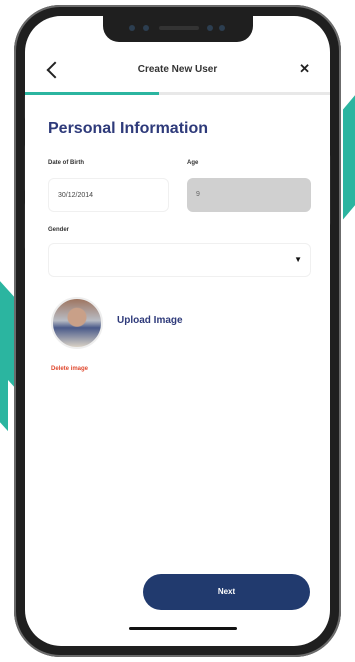 The width and height of the screenshot is (355, 662). I want to click on progress-fill, so click(92, 93).